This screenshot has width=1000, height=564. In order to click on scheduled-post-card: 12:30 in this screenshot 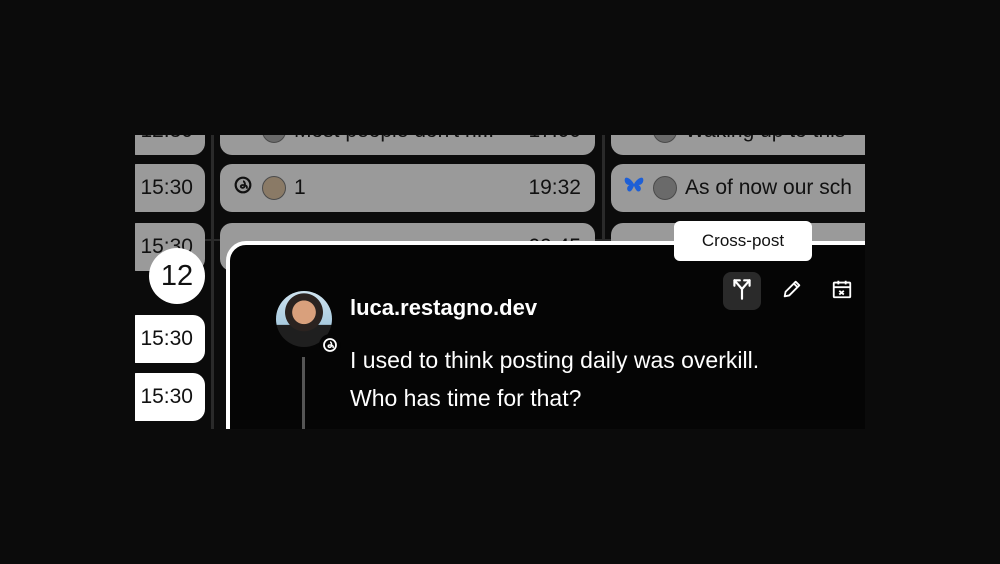, I will do `click(170, 145)`.